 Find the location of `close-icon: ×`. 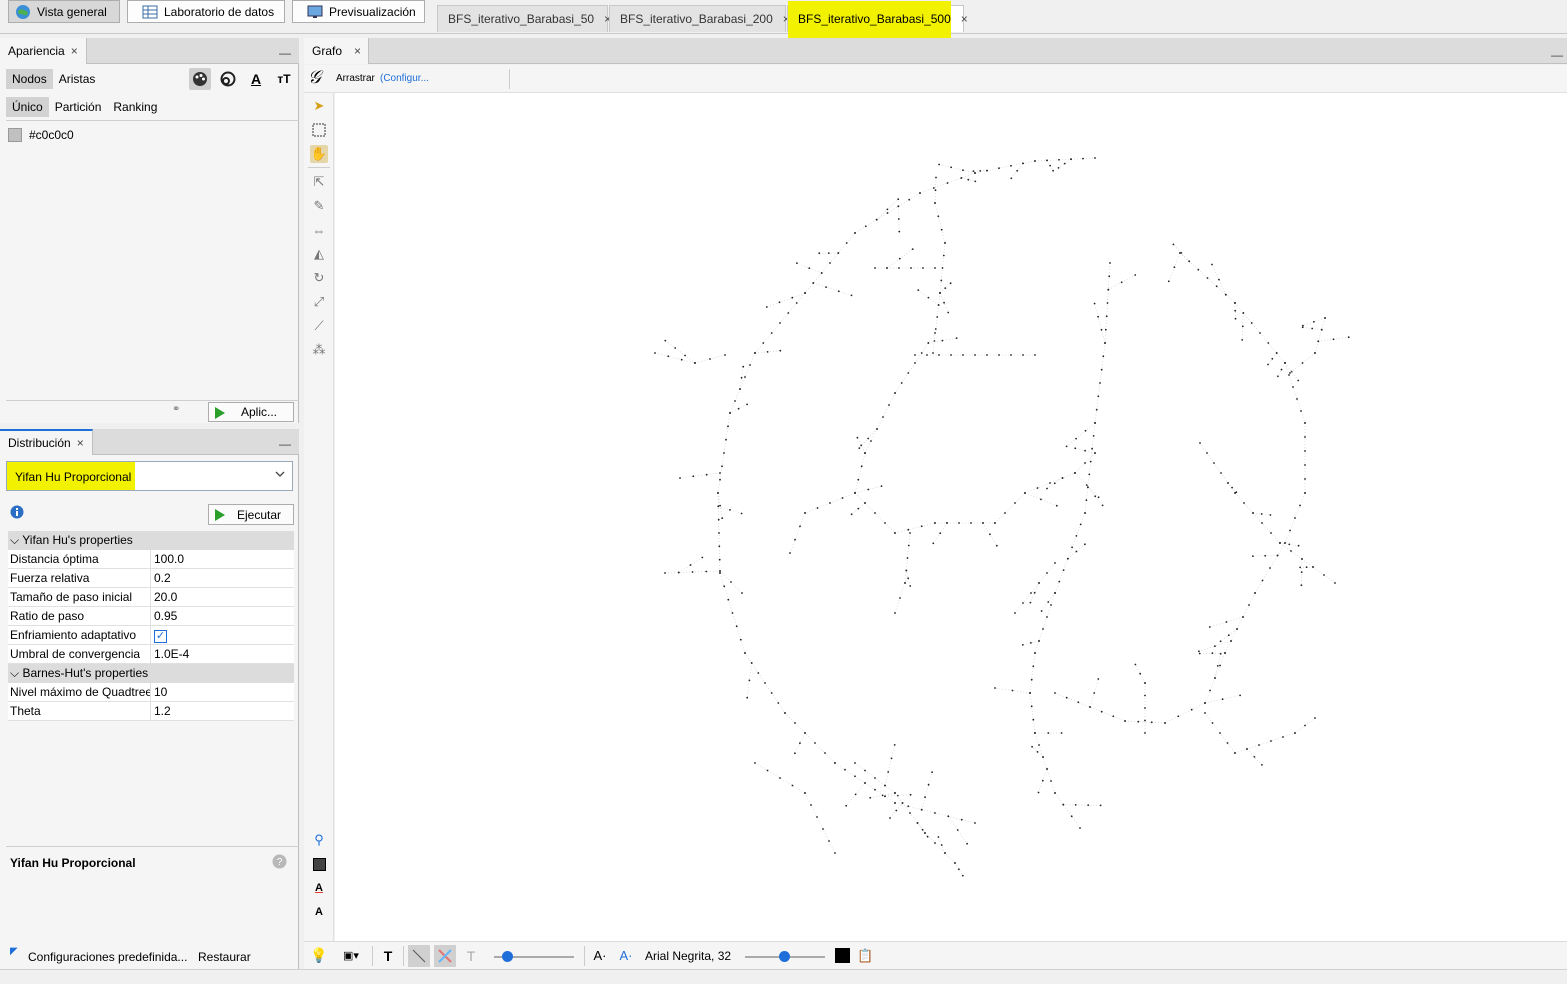

close-icon: × is located at coordinates (357, 51).